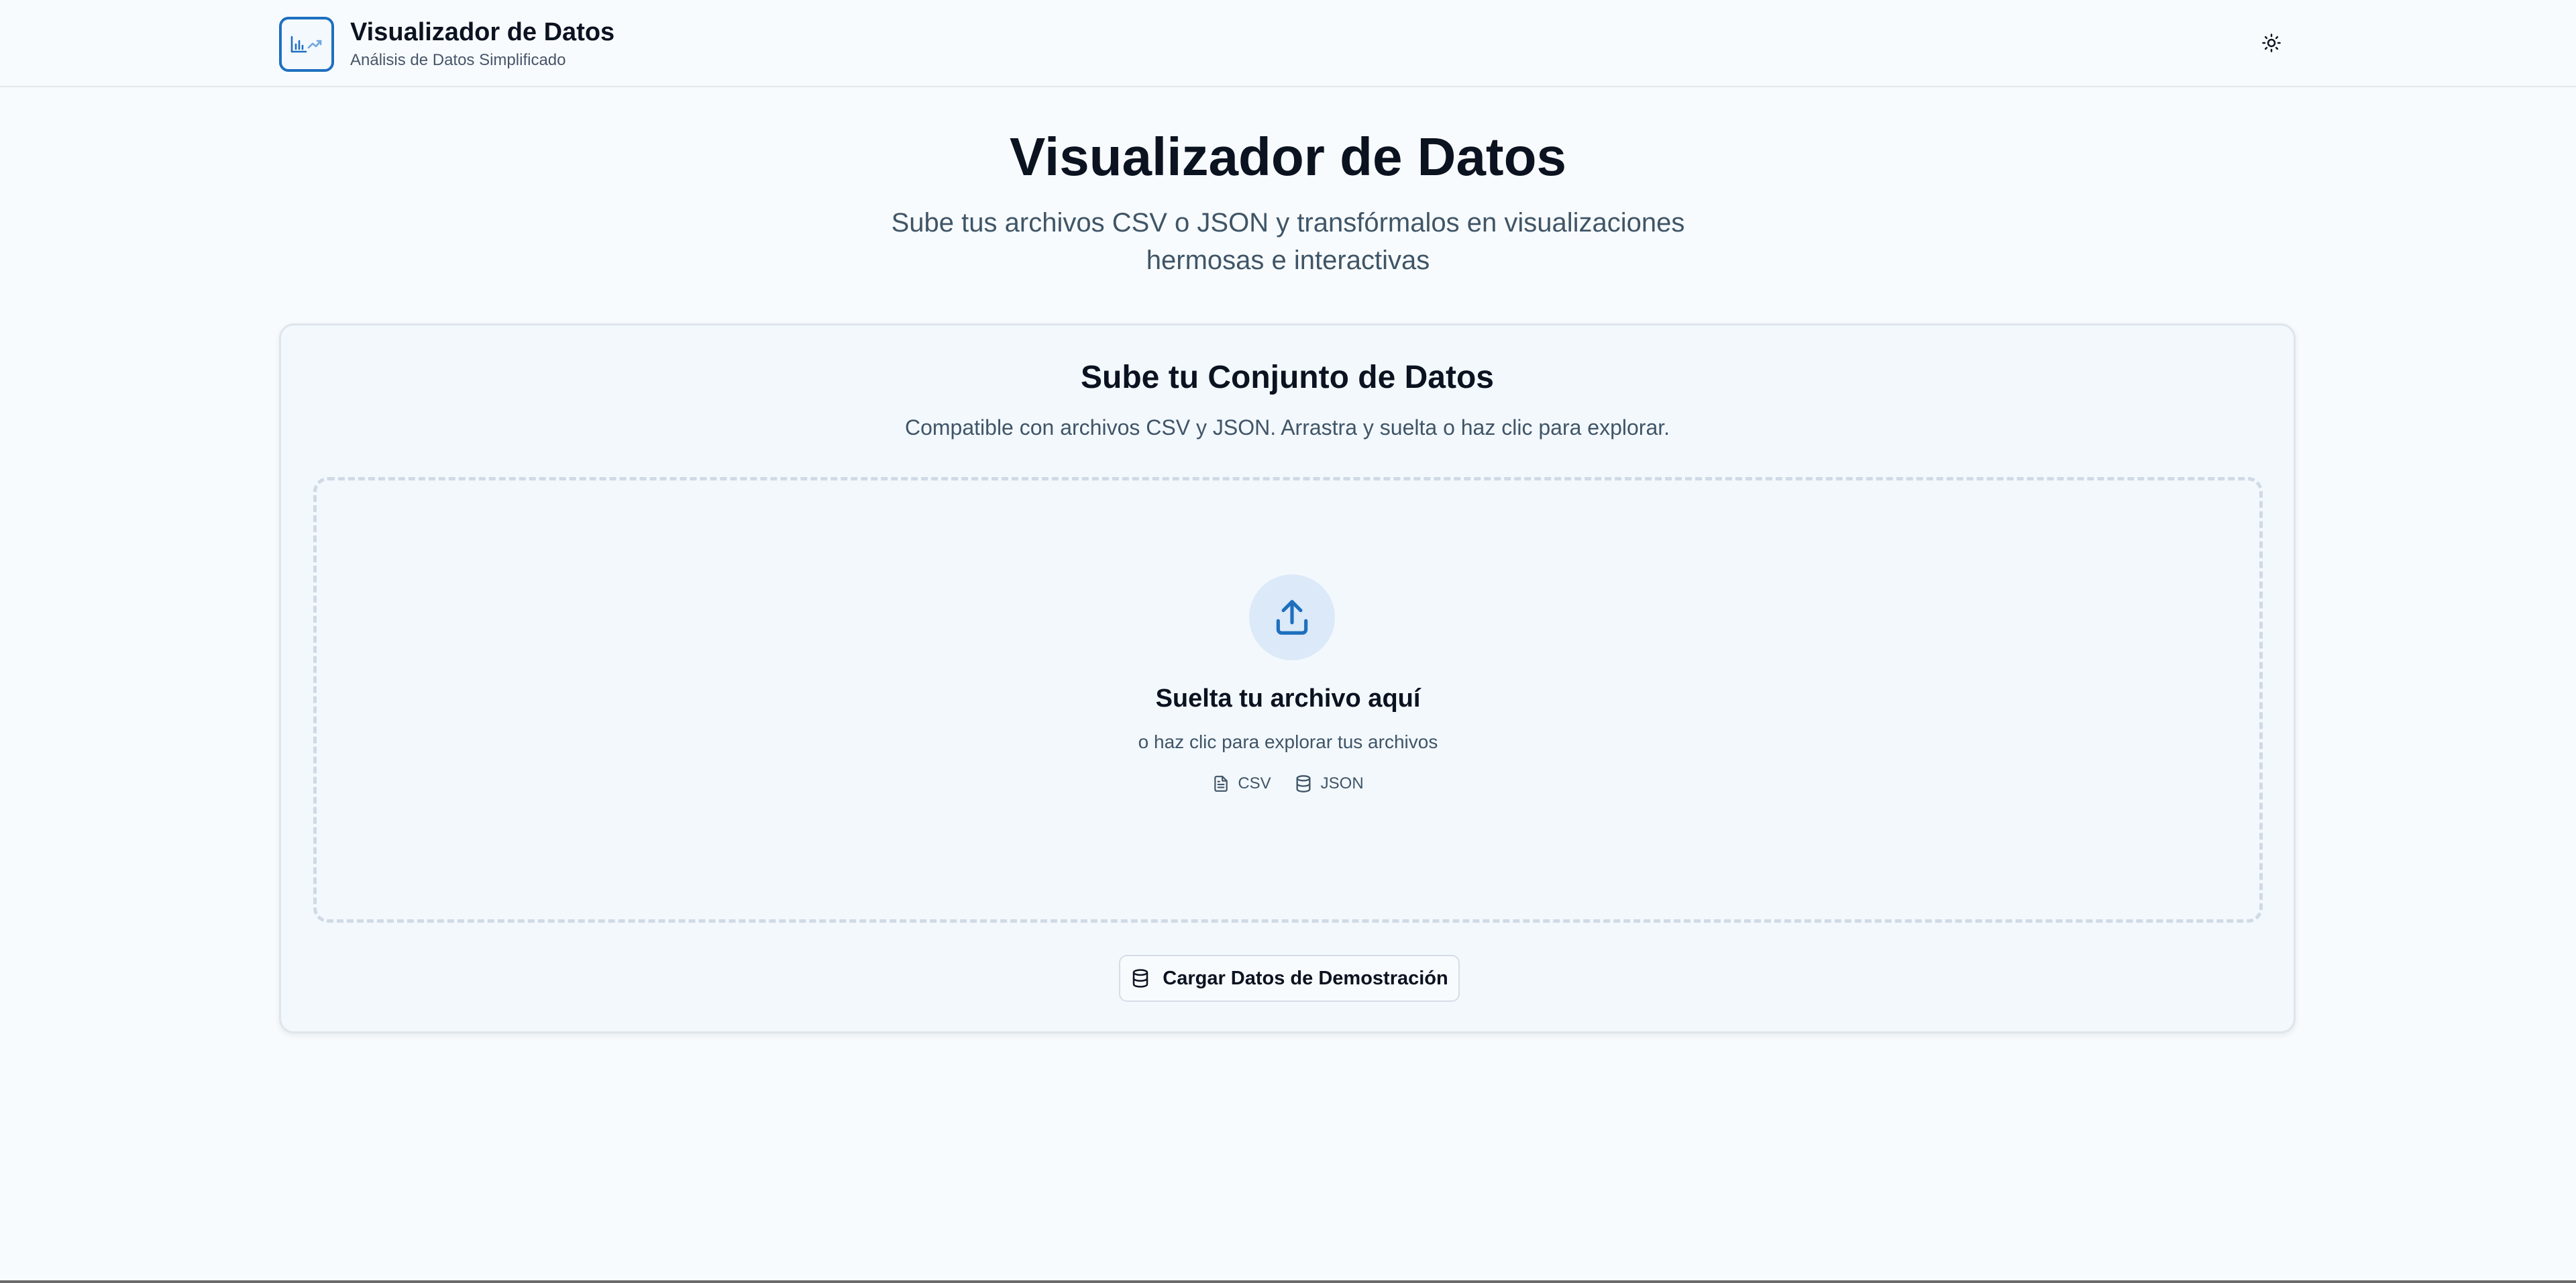  What do you see at coordinates (1288, 783) in the screenshot?
I see `supported-formats: CSV JSON` at bounding box center [1288, 783].